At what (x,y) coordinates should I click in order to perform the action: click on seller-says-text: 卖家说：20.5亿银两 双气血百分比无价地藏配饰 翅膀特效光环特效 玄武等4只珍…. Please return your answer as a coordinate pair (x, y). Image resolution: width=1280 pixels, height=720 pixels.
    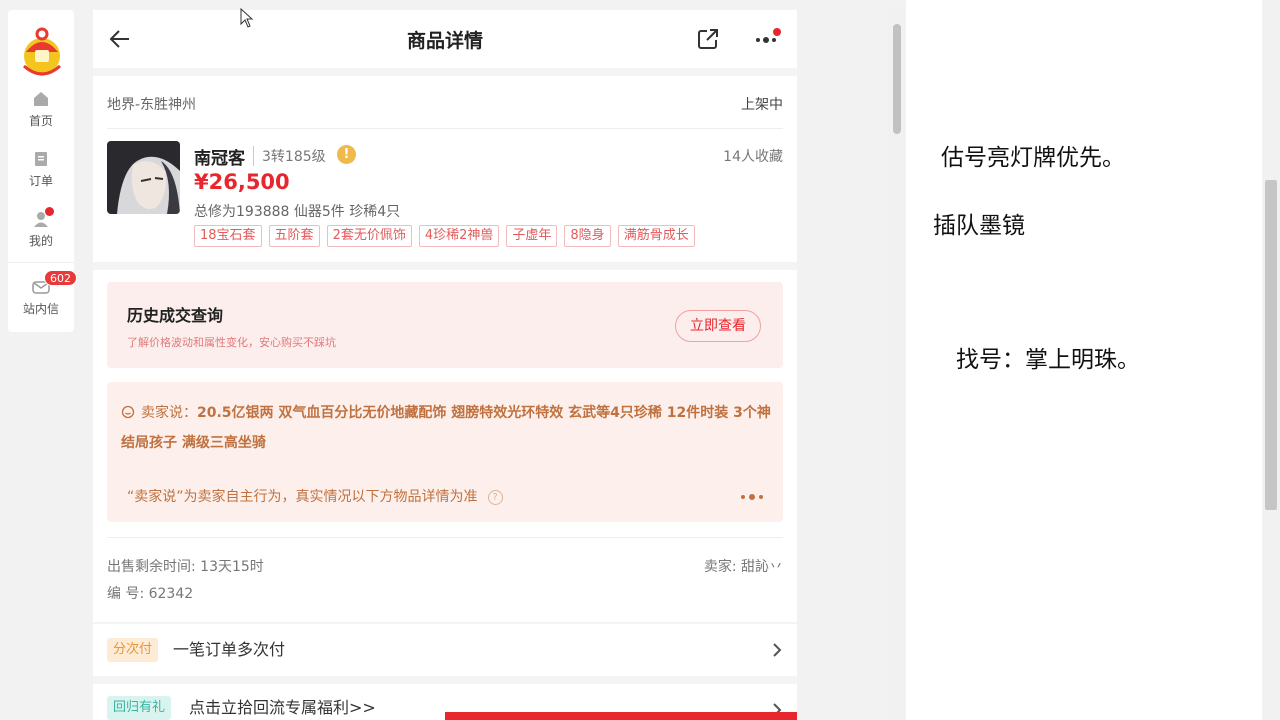
    Looking at the image, I should click on (446, 428).